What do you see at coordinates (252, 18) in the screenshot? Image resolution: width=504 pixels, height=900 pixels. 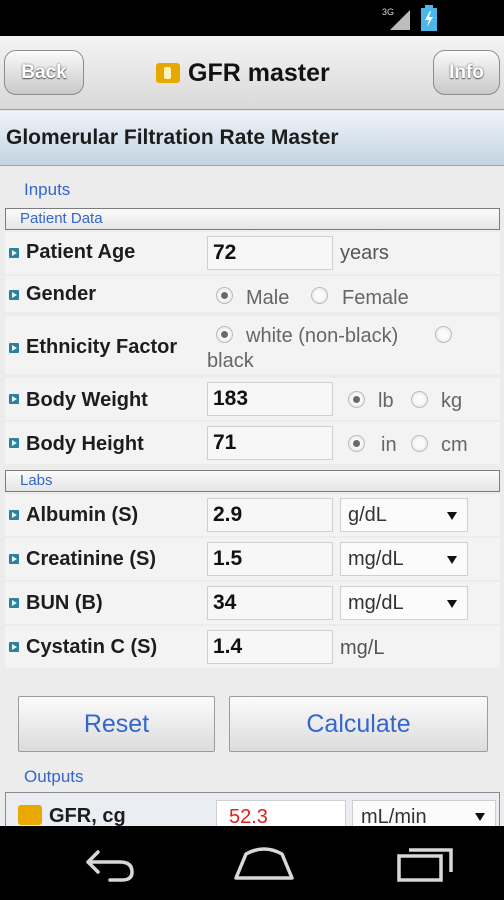 I see `status-bar: 3G` at bounding box center [252, 18].